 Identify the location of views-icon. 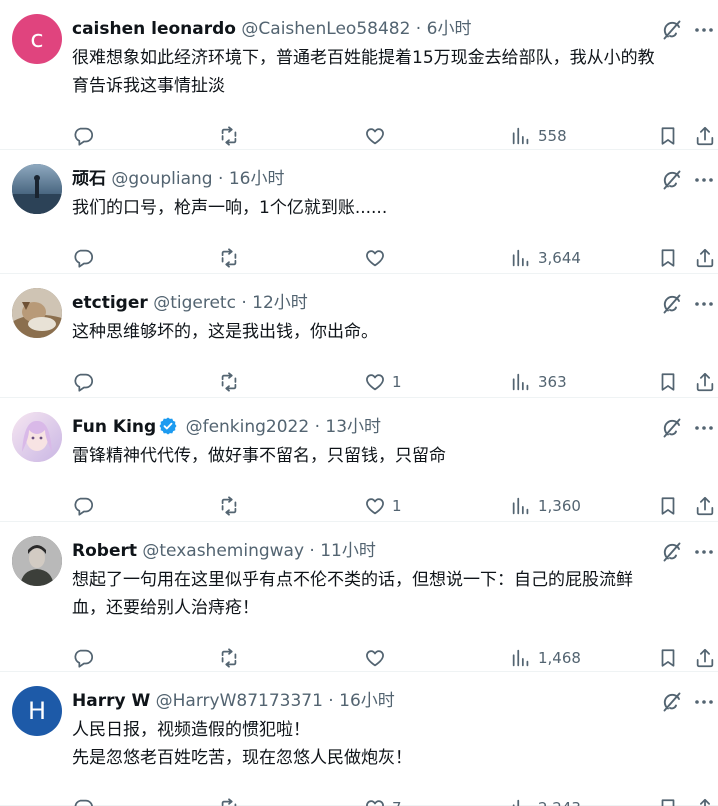
(520, 258).